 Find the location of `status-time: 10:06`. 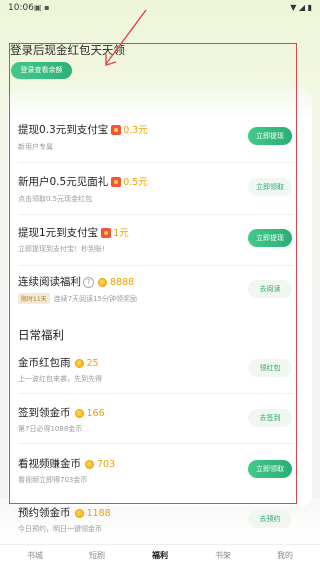

status-time: 10:06 is located at coordinates (21, 8).